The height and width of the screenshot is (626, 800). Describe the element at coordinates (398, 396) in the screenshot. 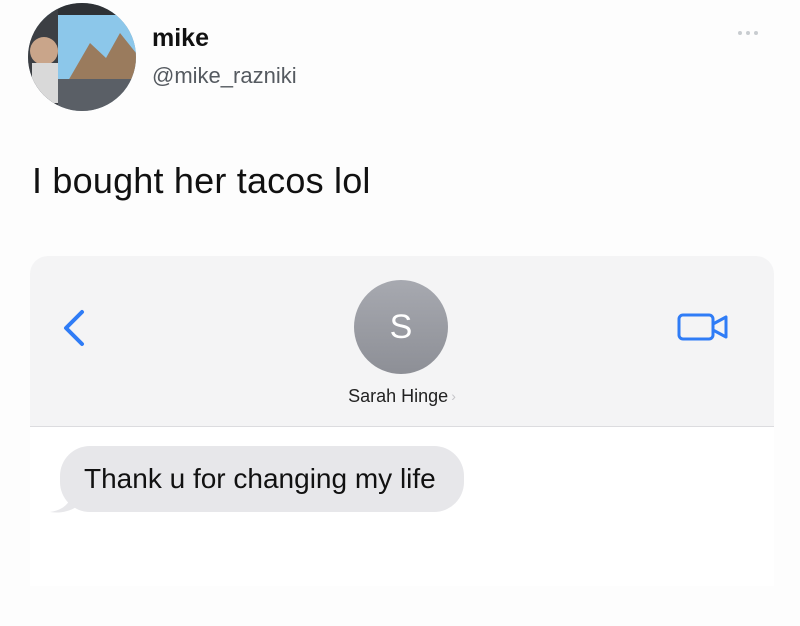

I see `contact-name: Sarah Hinge` at that location.